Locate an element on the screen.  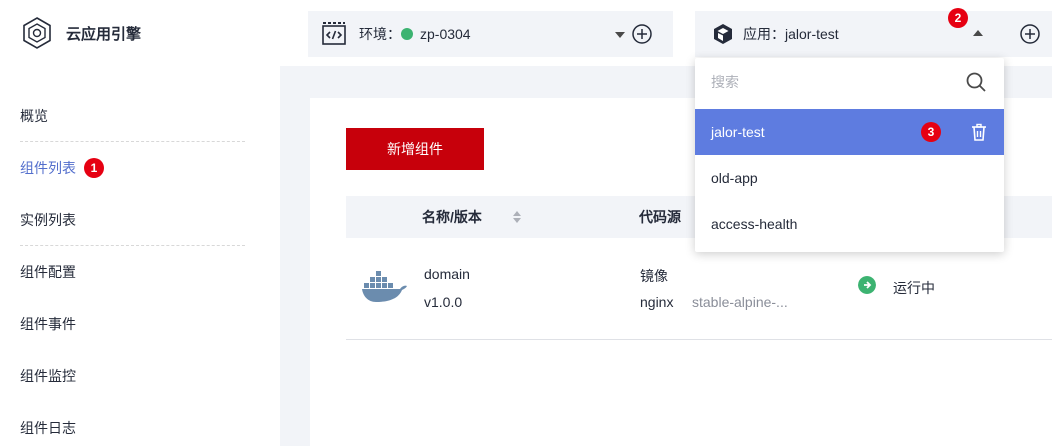
brand: 云应用引擎 is located at coordinates (140, 33).